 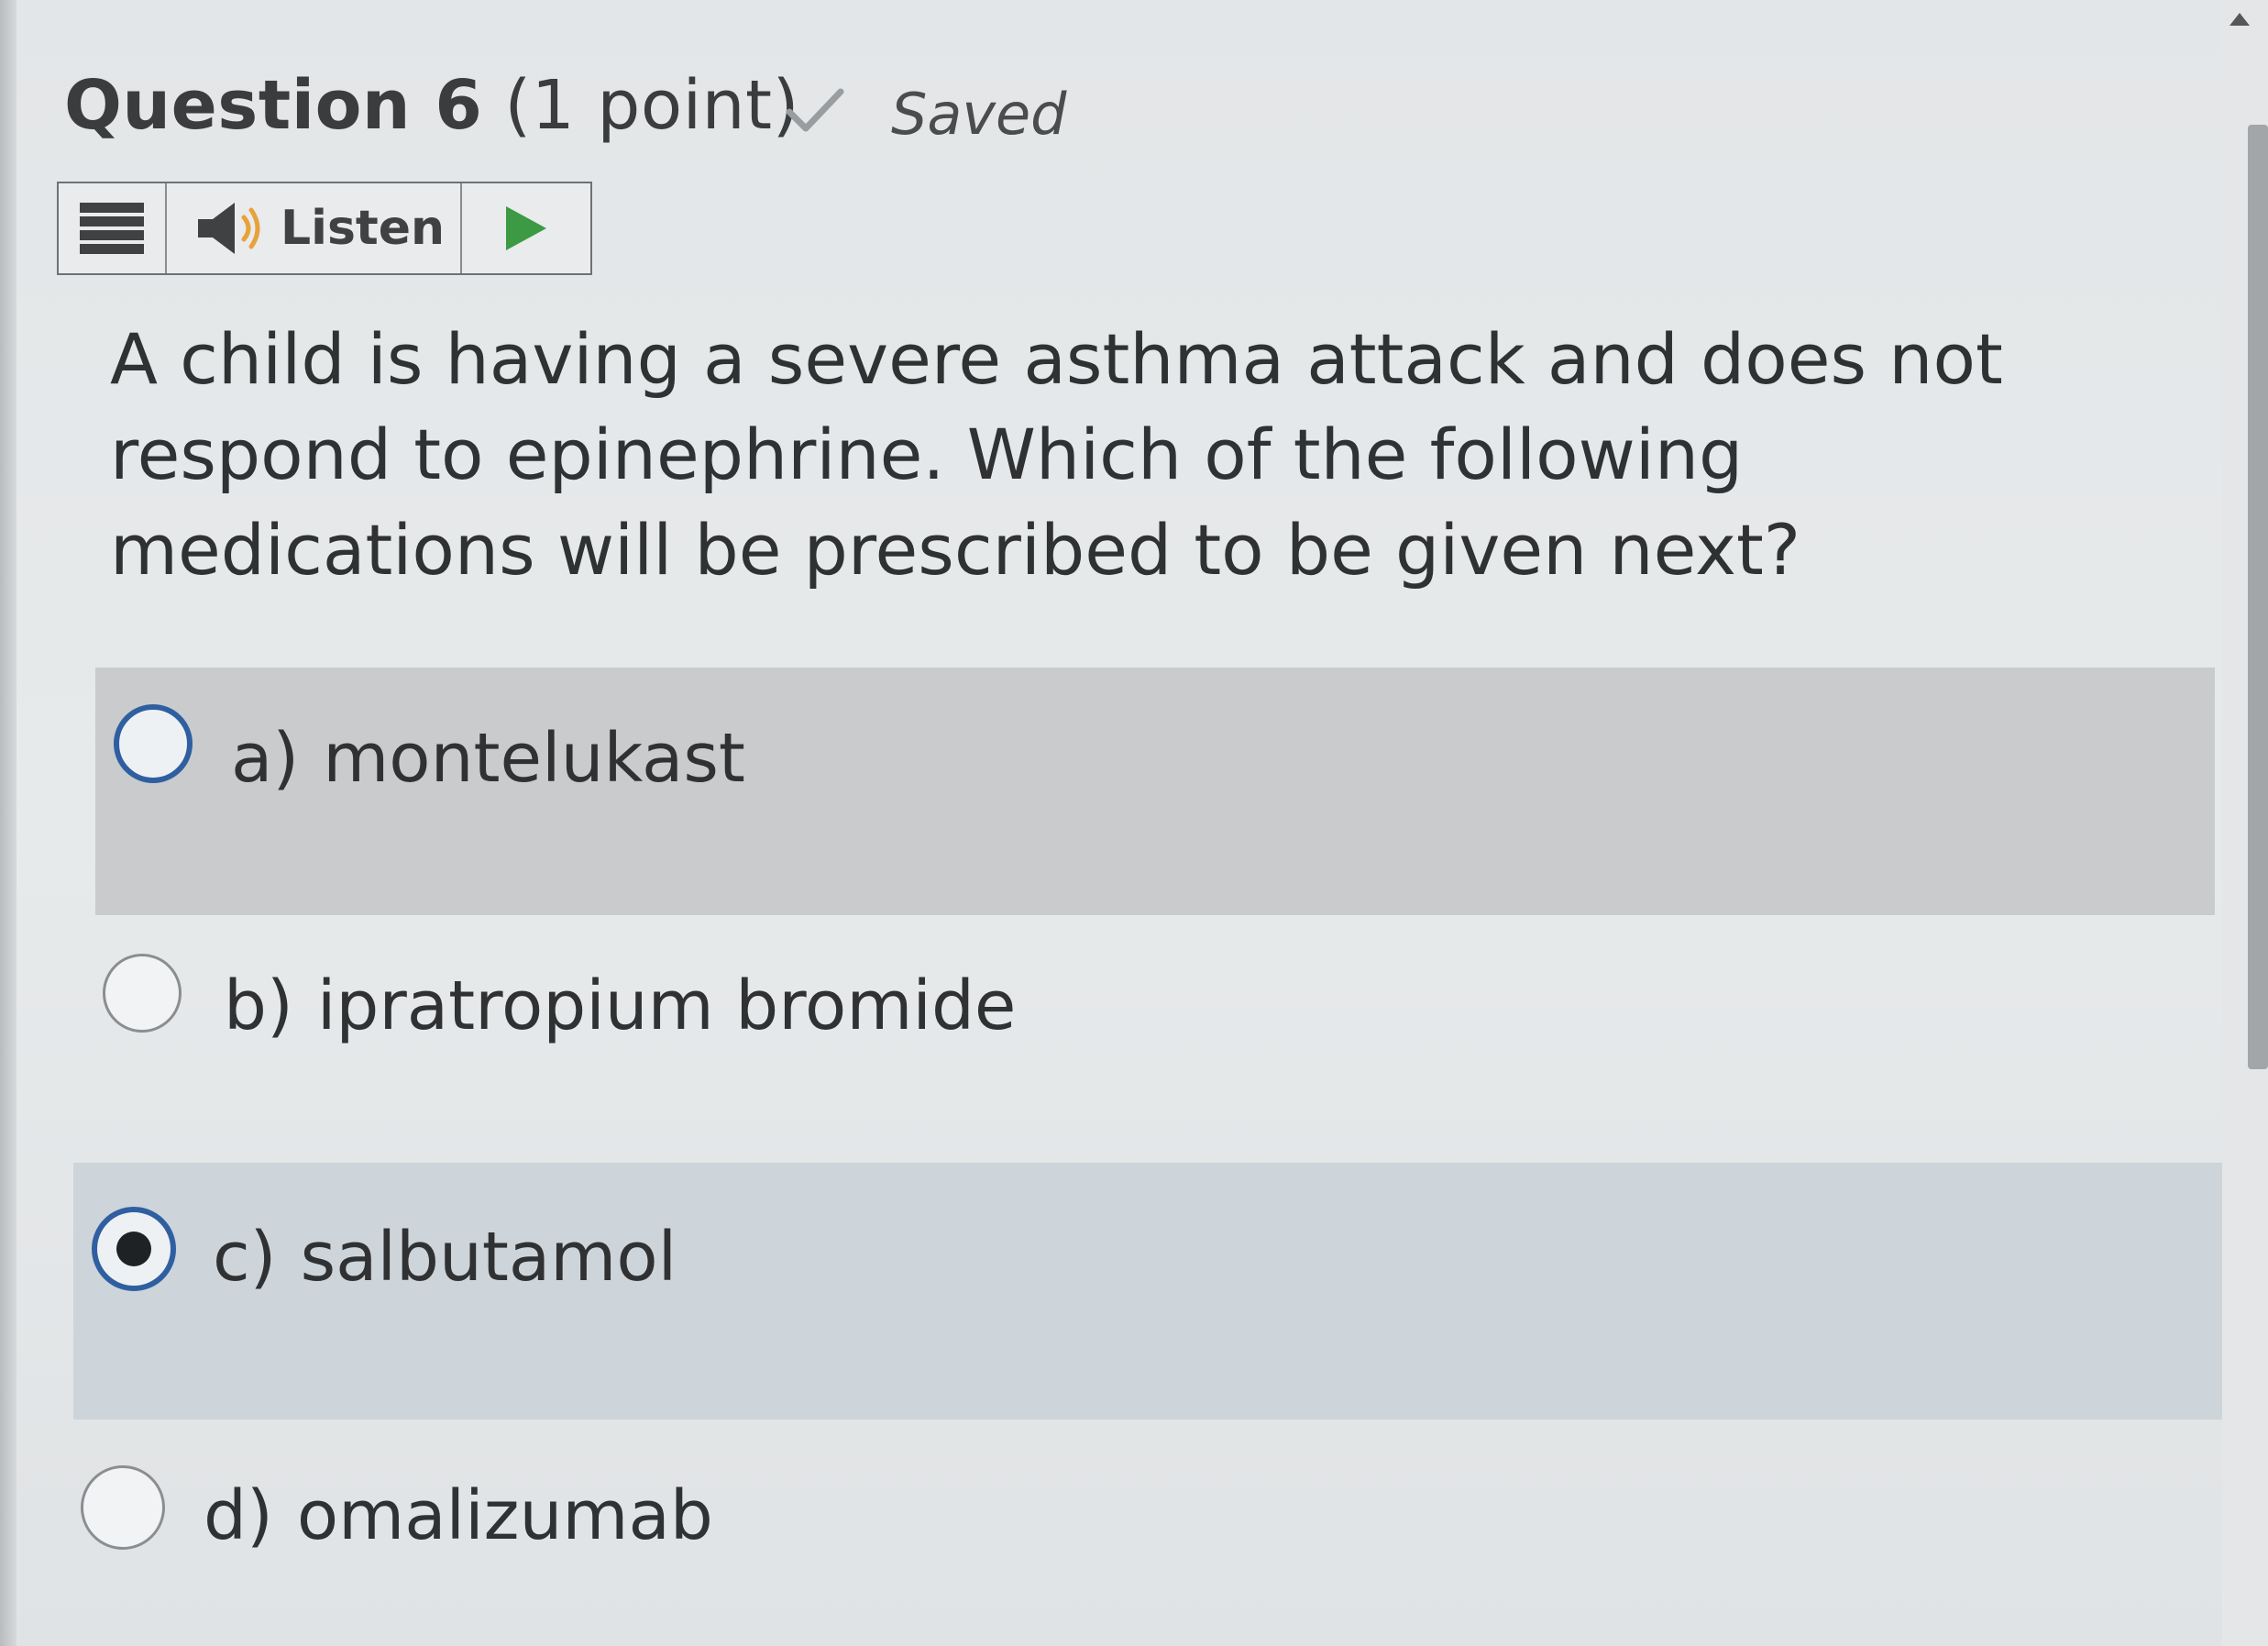 I want to click on option-text: salbutamol, so click(x=488, y=1258).